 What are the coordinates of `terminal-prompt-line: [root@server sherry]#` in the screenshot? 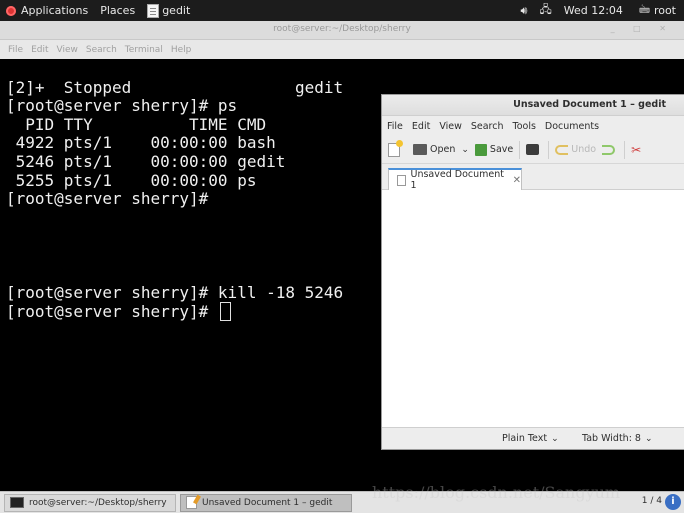 It's located at (118, 311).